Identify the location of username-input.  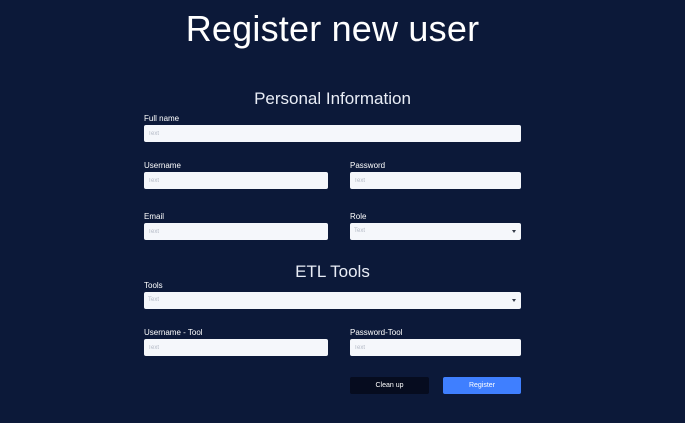
(236, 180).